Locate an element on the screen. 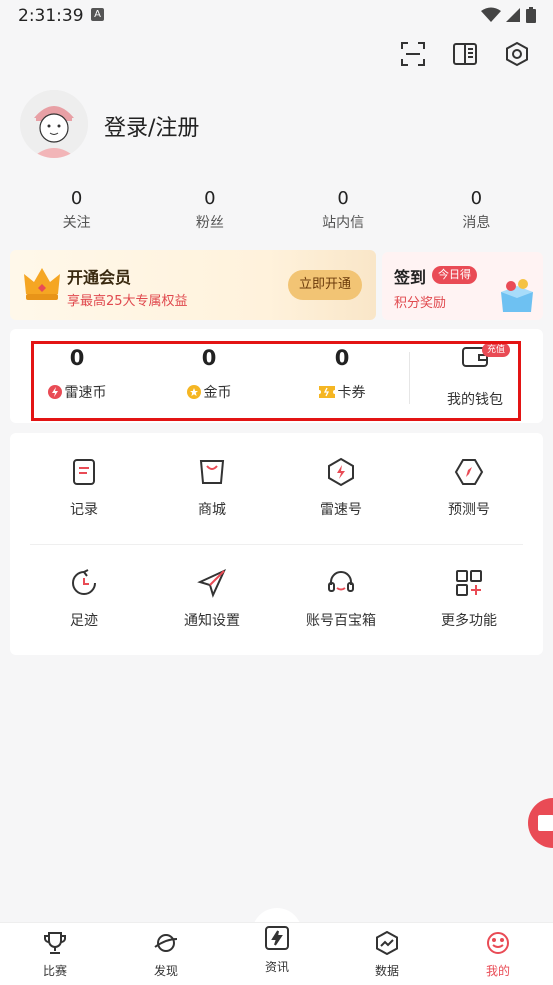 The image size is (553, 985). sign-in-title: 签到 is located at coordinates (410, 277).